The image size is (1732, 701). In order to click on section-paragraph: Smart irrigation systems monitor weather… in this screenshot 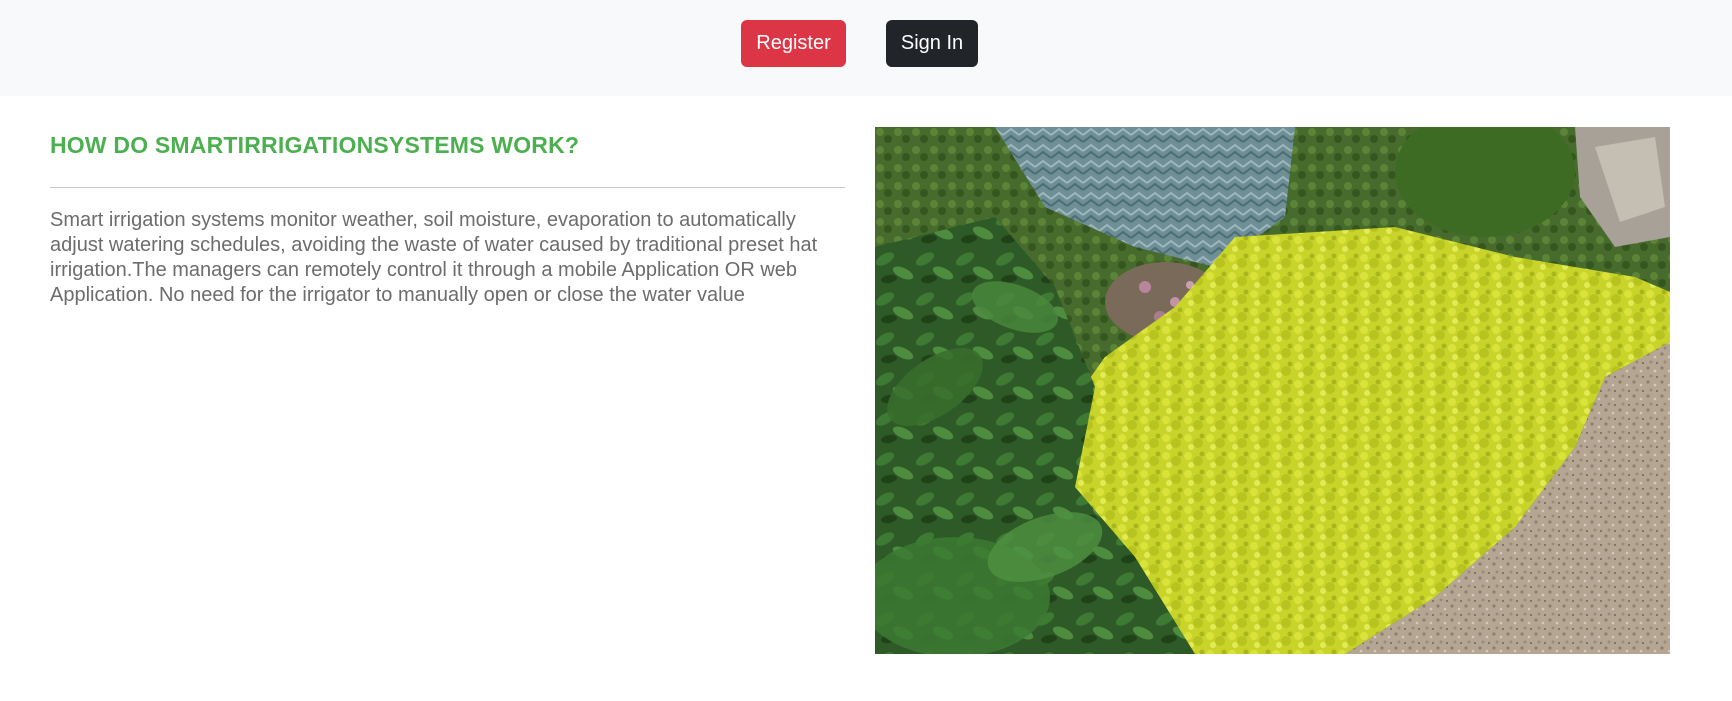, I will do `click(434, 257)`.